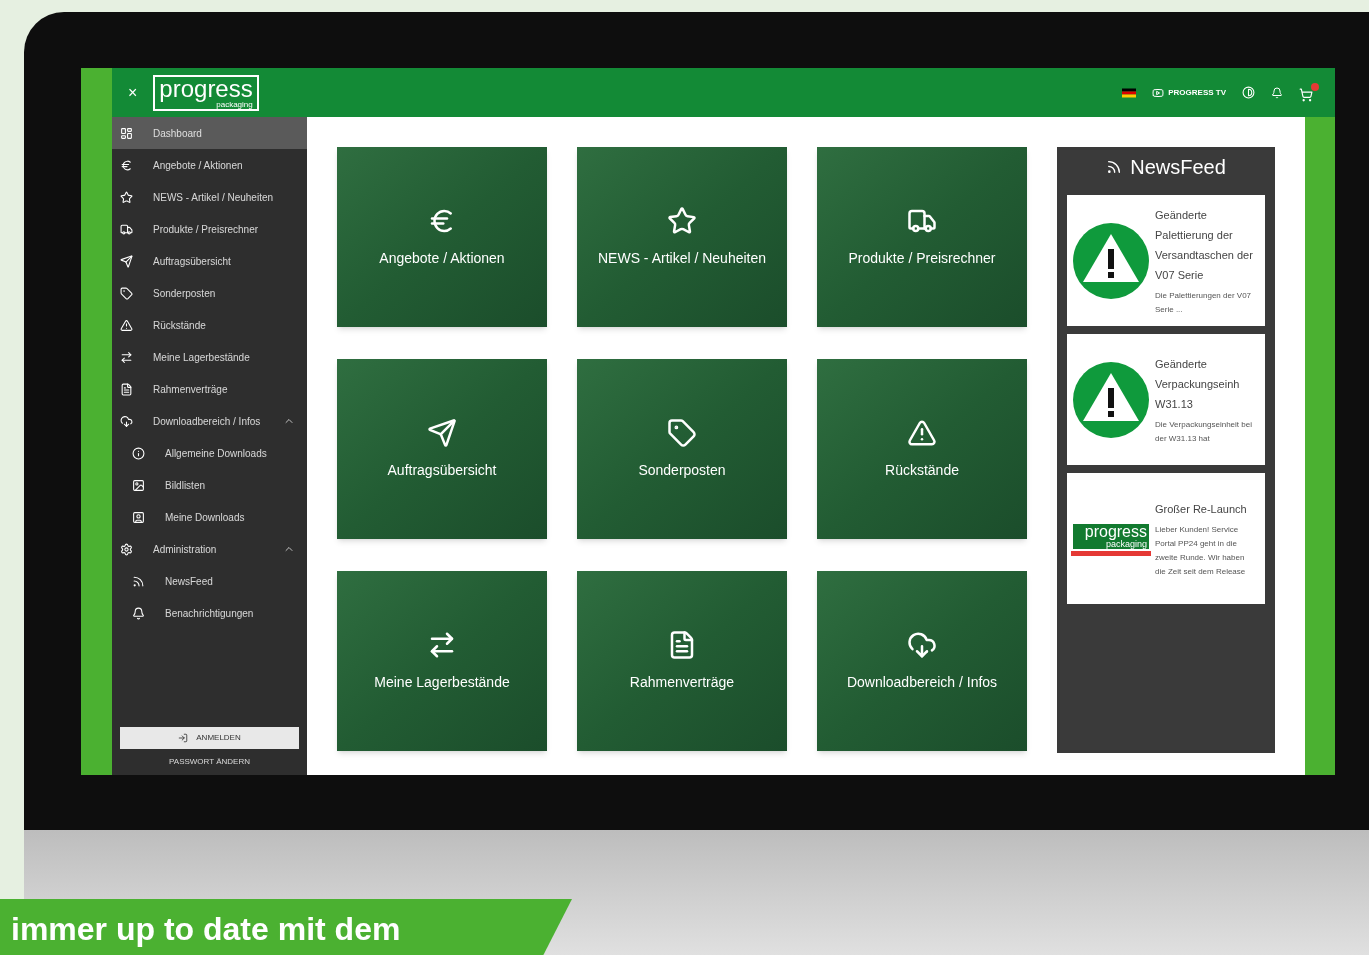  I want to click on cloud-download-icon, so click(922, 644).